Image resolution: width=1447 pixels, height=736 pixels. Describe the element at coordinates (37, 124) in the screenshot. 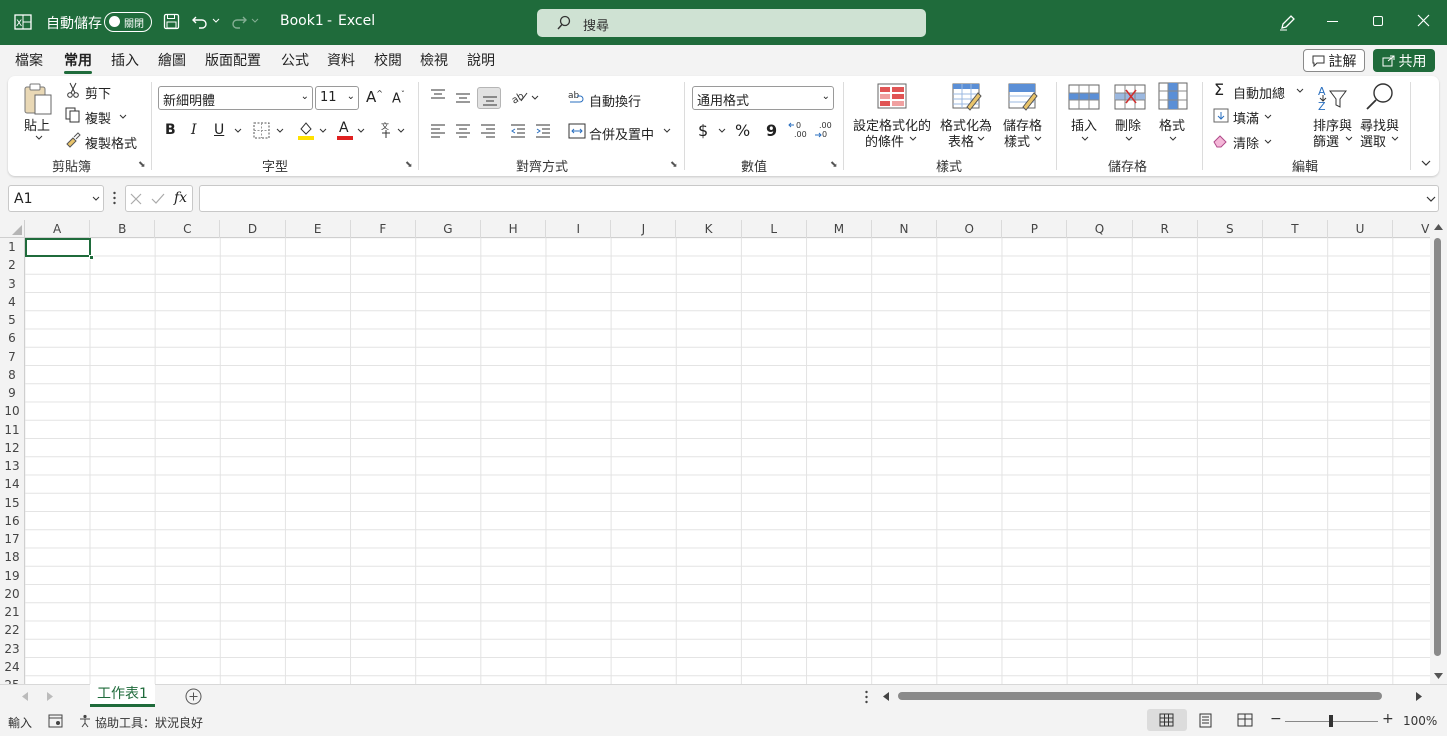

I see `paste-label: 貼上` at that location.